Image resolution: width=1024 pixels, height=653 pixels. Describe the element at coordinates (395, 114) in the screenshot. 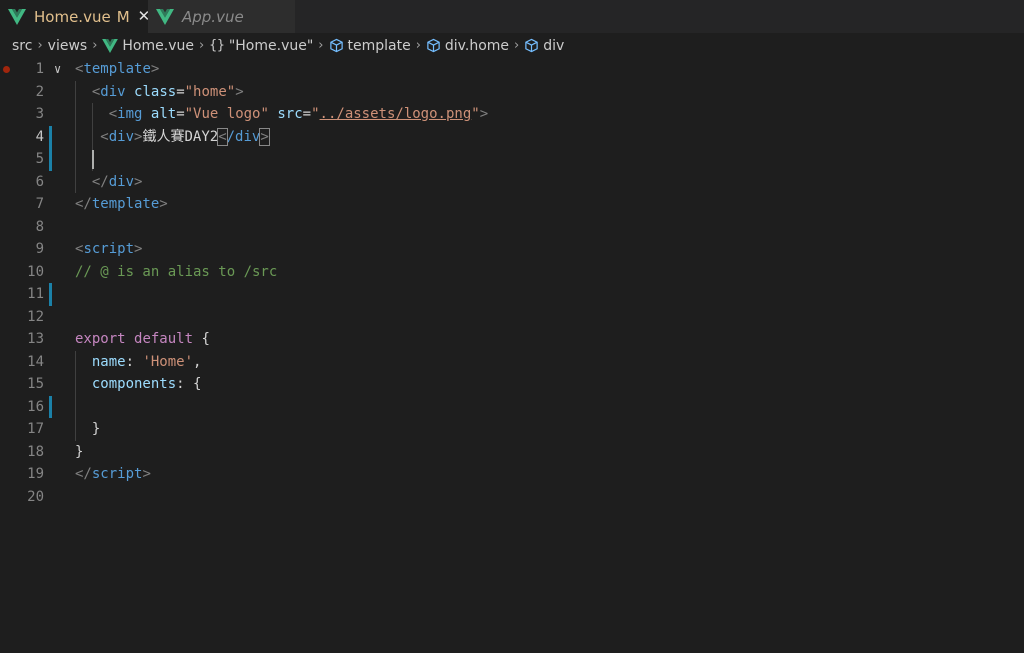

I see `code-token: ../assets/logo.png` at that location.